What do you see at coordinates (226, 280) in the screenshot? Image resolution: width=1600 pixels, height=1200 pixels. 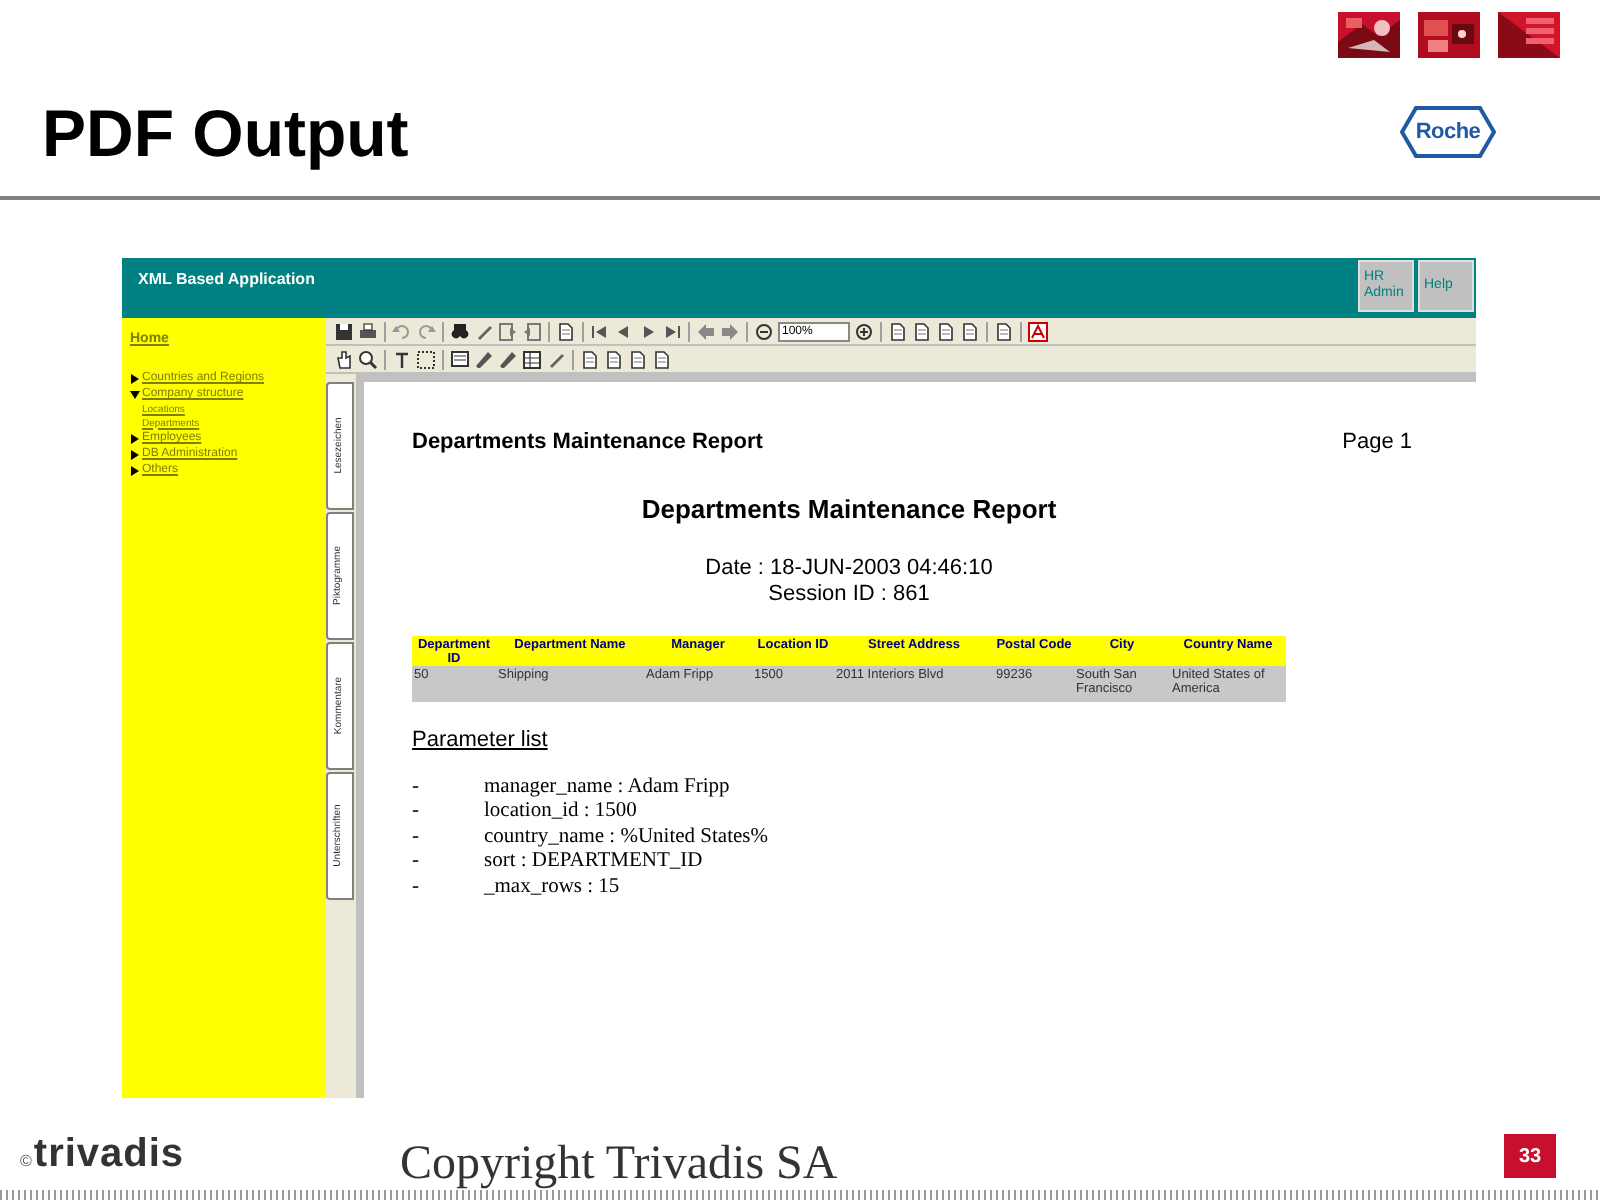 I see `app-title: XML Based Application` at bounding box center [226, 280].